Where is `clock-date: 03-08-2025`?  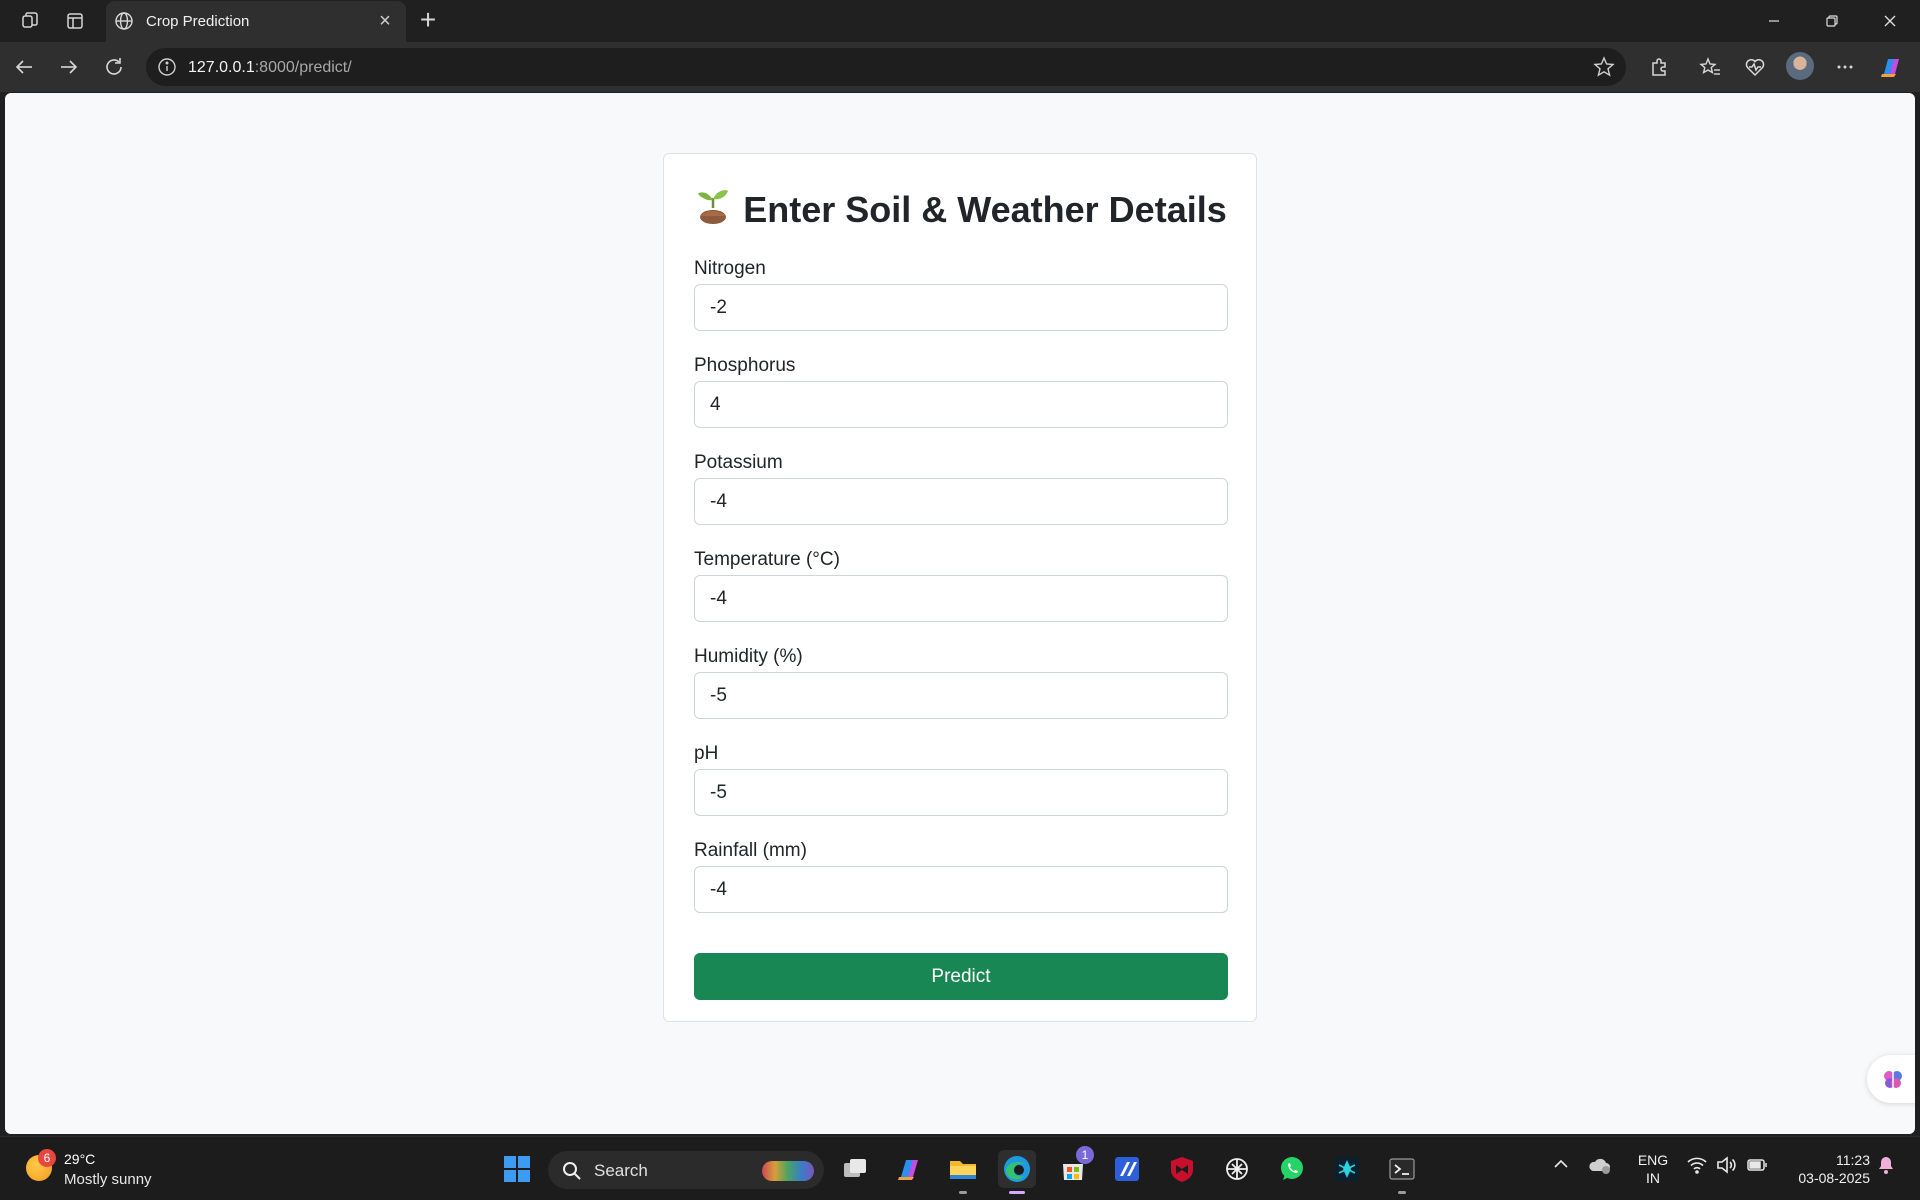 clock-date: 03-08-2025 is located at coordinates (1834, 1178).